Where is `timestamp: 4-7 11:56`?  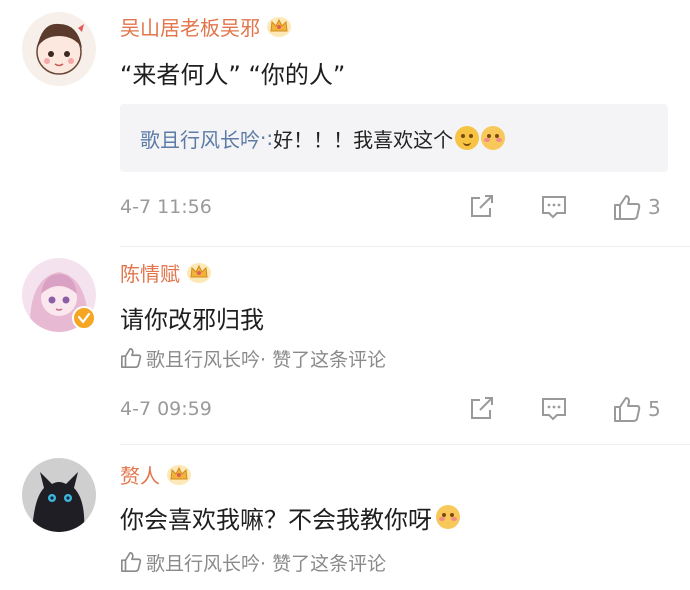
timestamp: 4-7 11:56 is located at coordinates (166, 207).